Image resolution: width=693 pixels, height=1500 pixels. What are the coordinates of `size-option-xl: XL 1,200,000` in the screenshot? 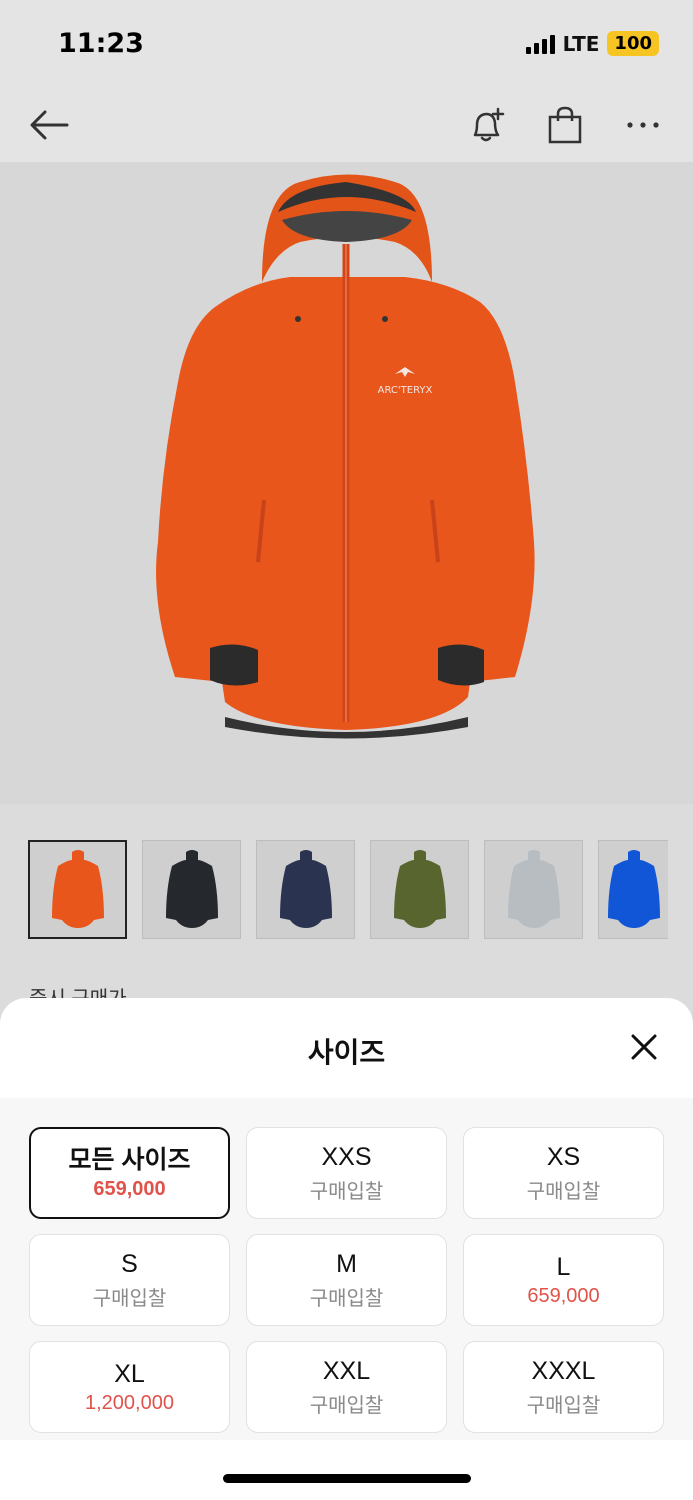 It's located at (129, 1387).